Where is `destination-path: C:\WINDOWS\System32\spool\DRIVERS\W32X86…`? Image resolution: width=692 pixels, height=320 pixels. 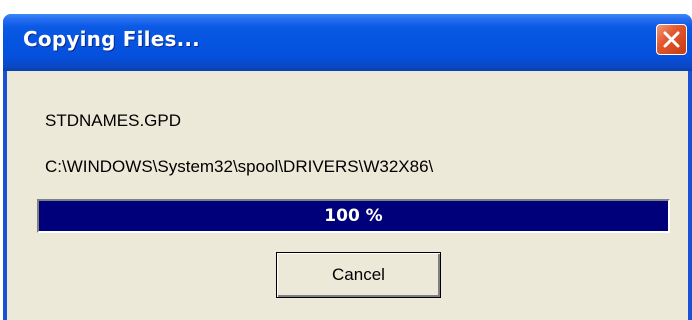 destination-path: C:\WINDOWS\System32\spool\DRIVERS\W32X86… is located at coordinates (239, 166).